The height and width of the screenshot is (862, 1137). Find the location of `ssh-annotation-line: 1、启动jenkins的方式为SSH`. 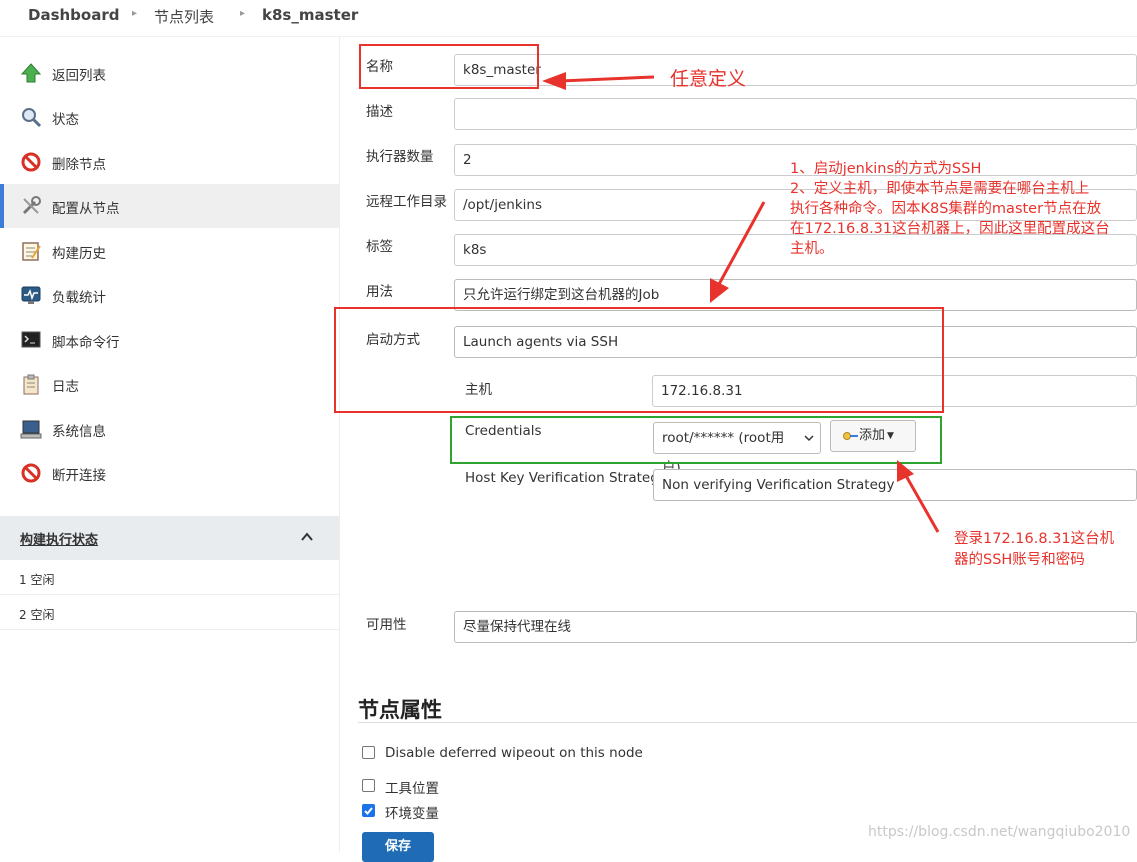

ssh-annotation-line: 1、启动jenkins的方式为SSH is located at coordinates (886, 169).